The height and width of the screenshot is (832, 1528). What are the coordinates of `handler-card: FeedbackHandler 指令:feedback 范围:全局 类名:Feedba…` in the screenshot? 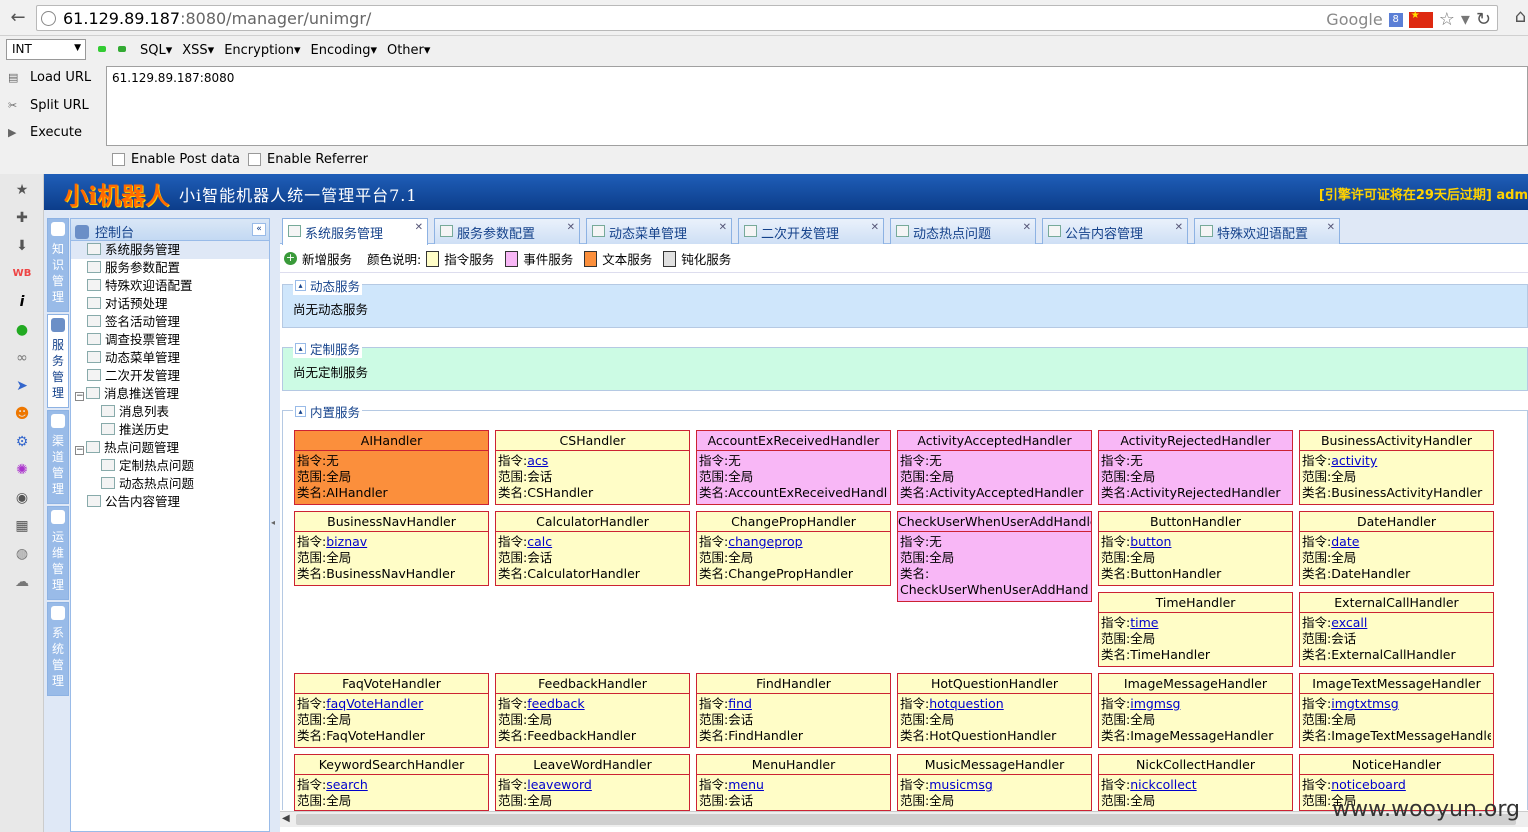 It's located at (592, 710).